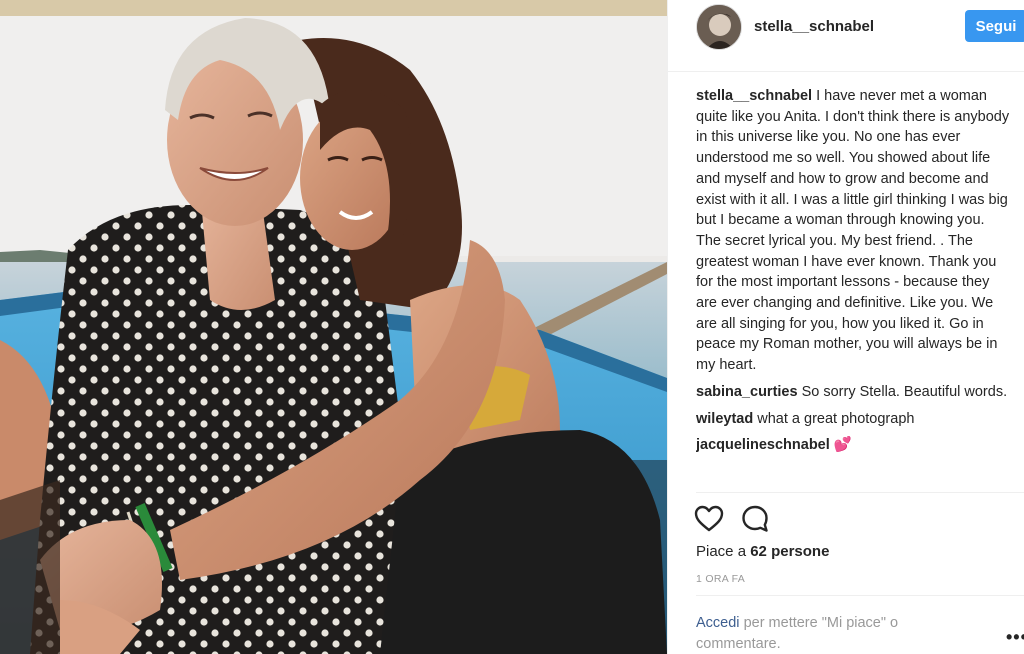  Describe the element at coordinates (814, 26) in the screenshot. I see `header-username: stella__schnabel` at that location.